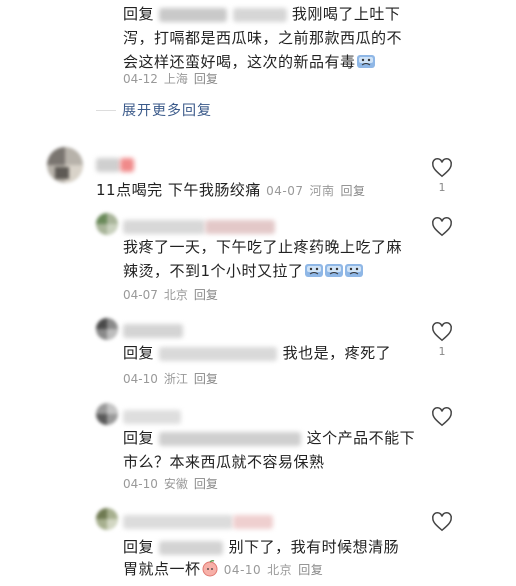 The image size is (516, 586). Describe the element at coordinates (140, 295) in the screenshot. I see `reply-date: 04-07` at that location.